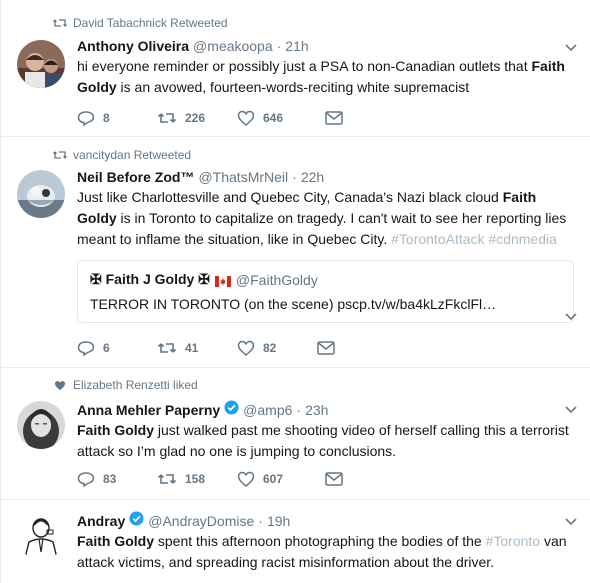 The height and width of the screenshot is (583, 590). I want to click on reply-count: 6, so click(106, 348).